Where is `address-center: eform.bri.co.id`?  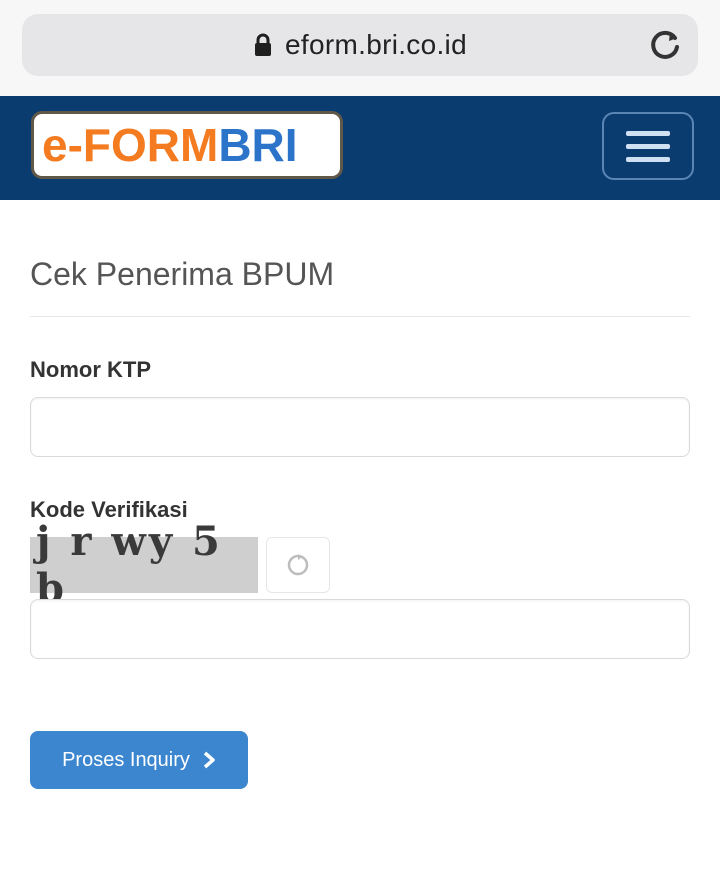
address-center: eform.bri.co.id is located at coordinates (360, 45).